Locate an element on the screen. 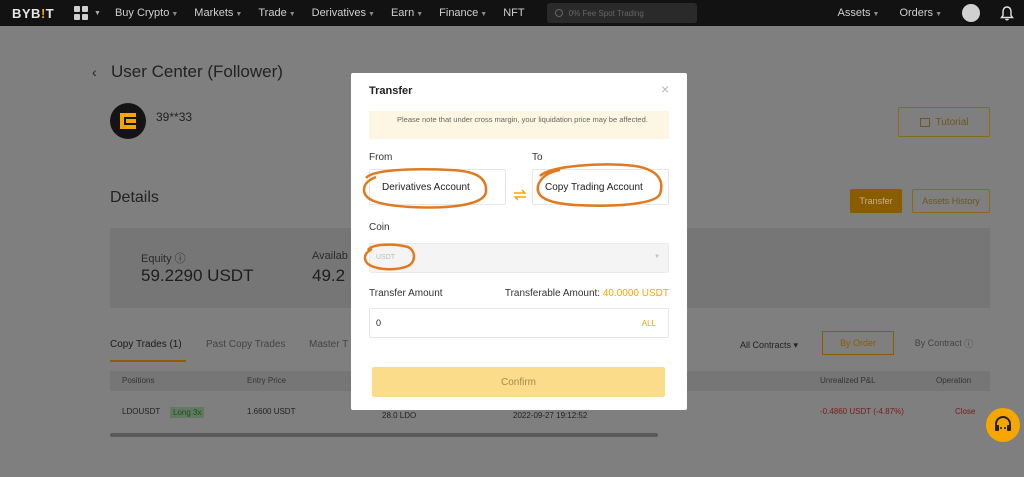 Image resolution: width=1024 pixels, height=477 pixels. details-heading: Details is located at coordinates (134, 197).